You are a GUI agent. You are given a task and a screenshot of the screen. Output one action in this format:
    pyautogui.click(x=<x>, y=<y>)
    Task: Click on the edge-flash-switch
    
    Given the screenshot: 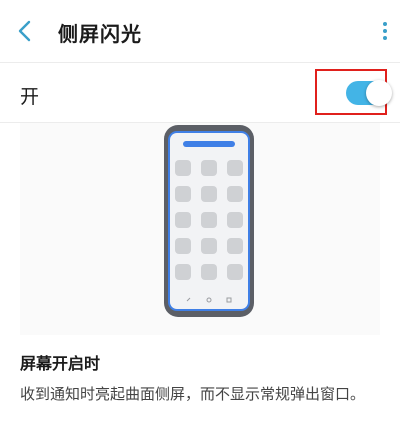 What is the action you would take?
    pyautogui.click(x=369, y=93)
    